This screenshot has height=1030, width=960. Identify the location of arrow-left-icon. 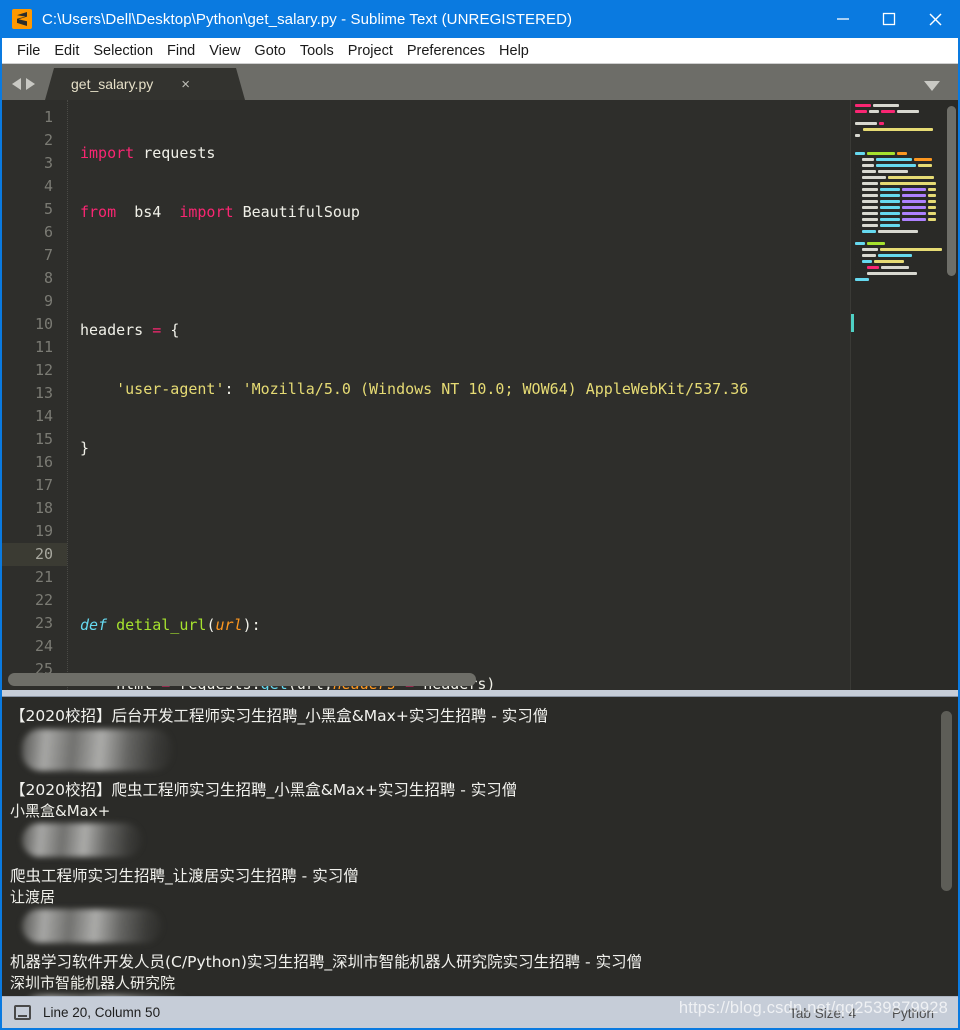
(16, 84).